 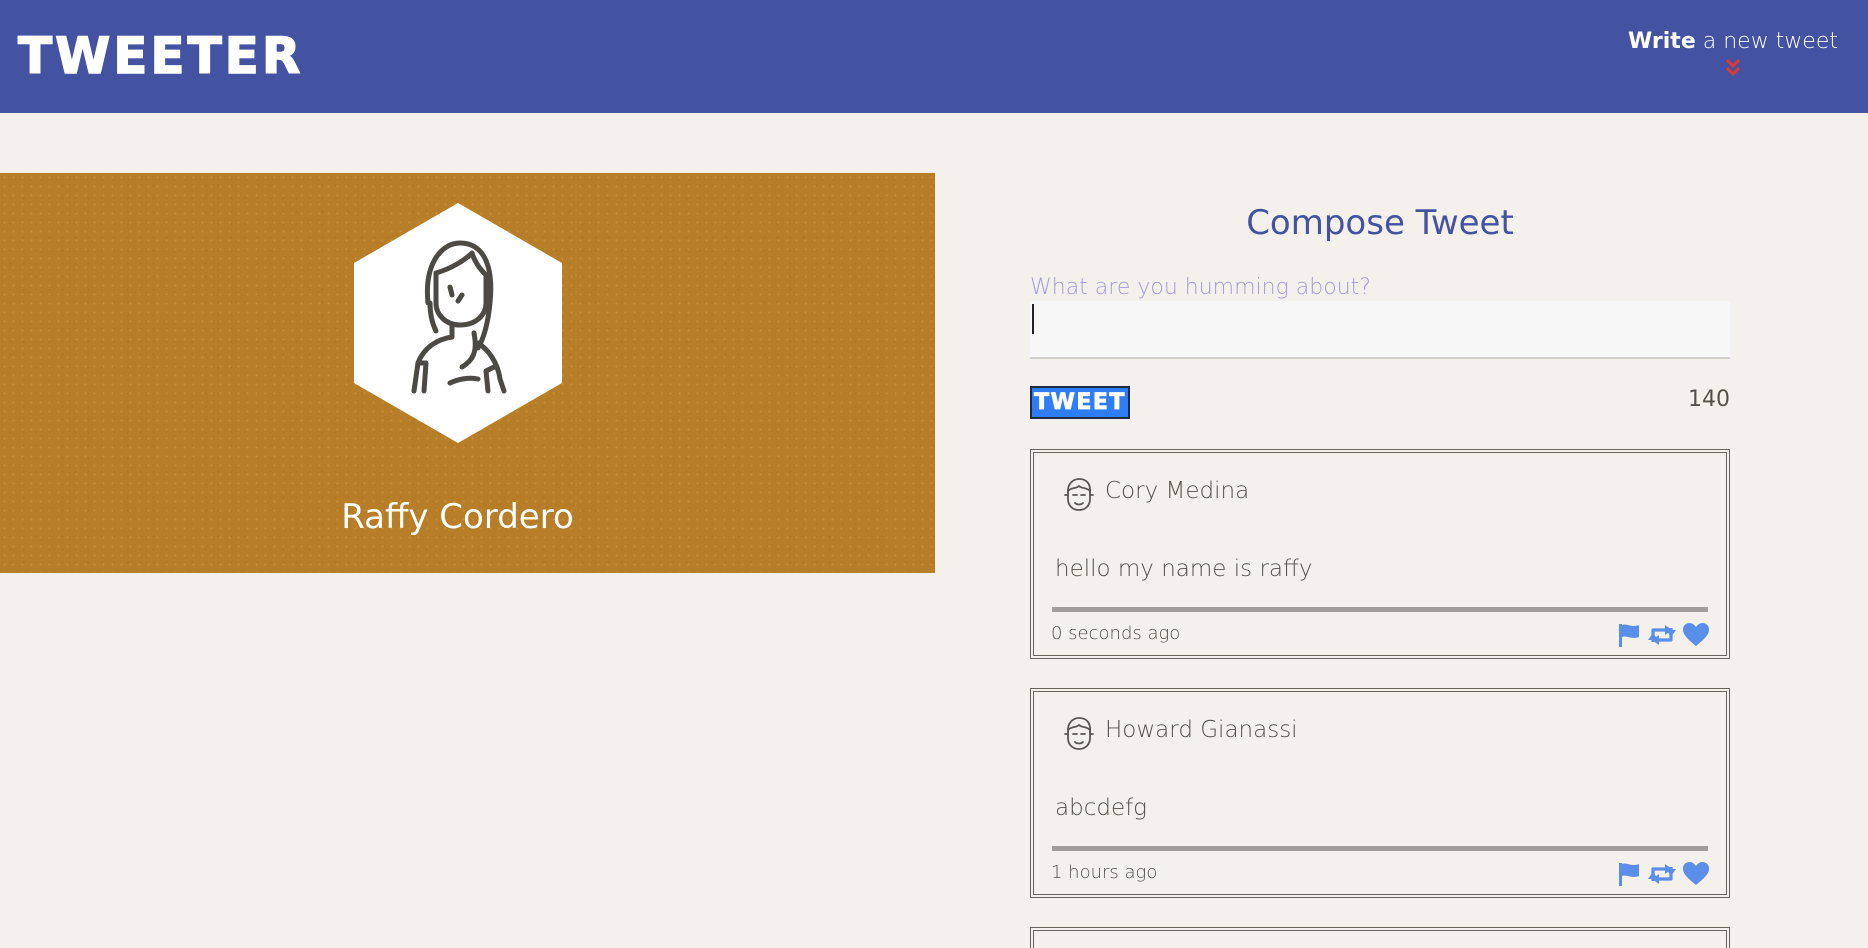 What do you see at coordinates (1200, 287) in the screenshot?
I see `compose-placeholder: What are you humming about?` at bounding box center [1200, 287].